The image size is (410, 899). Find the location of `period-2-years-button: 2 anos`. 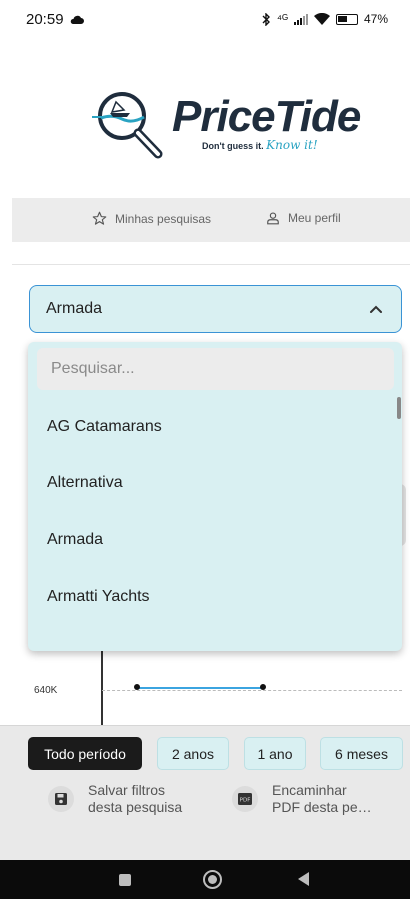

period-2-years-button: 2 anos is located at coordinates (193, 753).